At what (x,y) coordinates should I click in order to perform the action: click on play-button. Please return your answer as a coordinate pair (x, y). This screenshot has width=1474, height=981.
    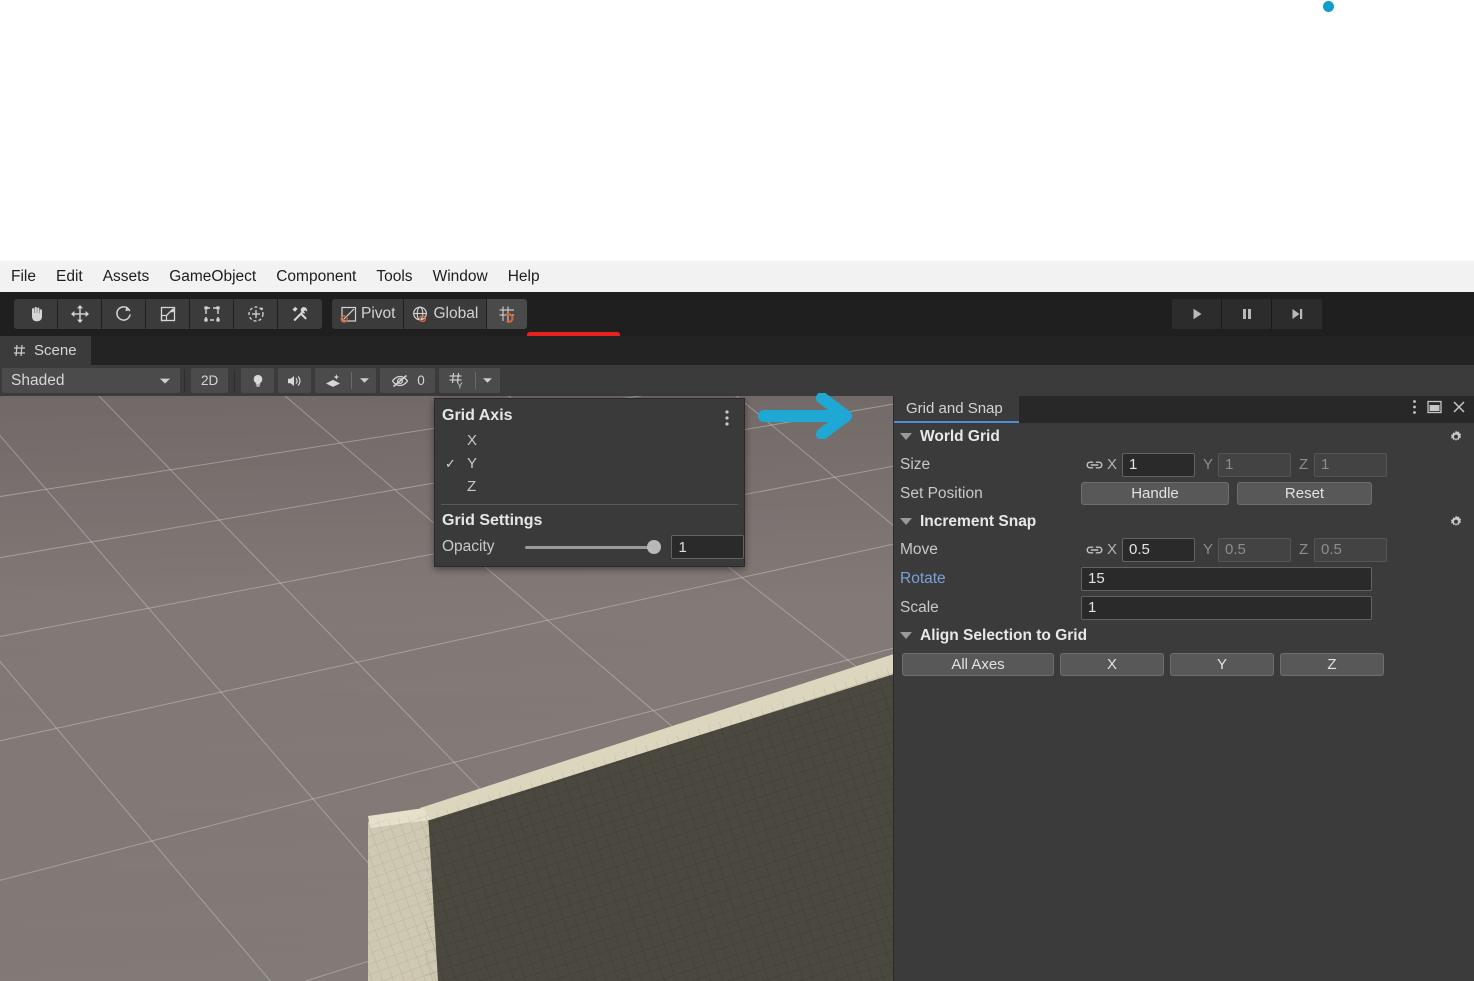
    Looking at the image, I should click on (1197, 314).